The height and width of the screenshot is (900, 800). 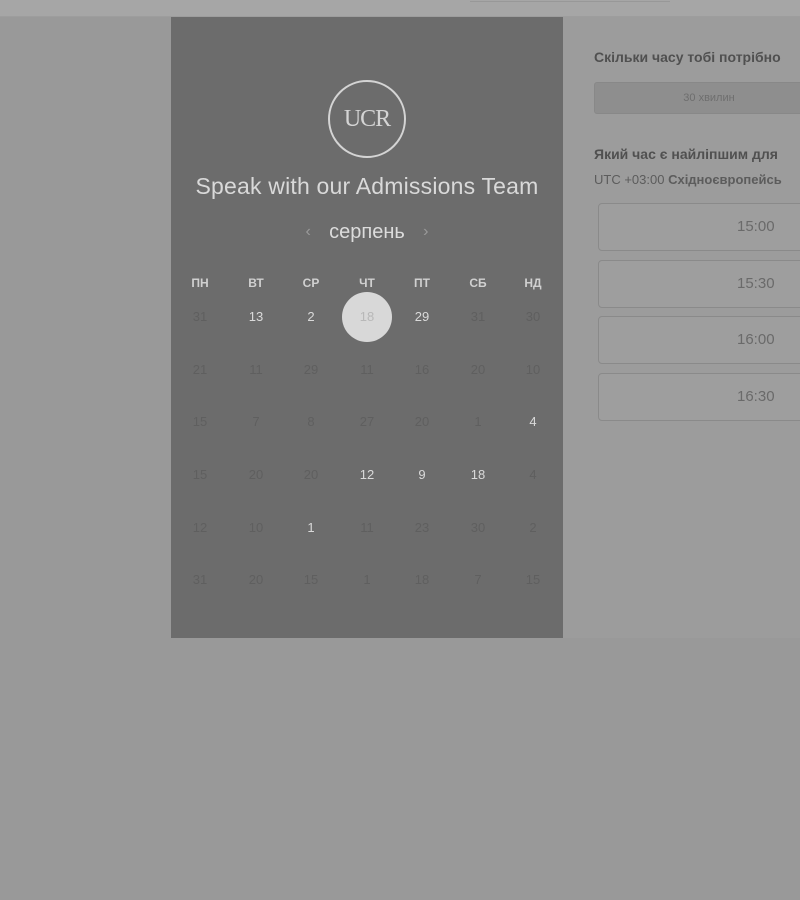 I want to click on duration-question: Скільки часу тобі потрібно, so click(x=687, y=57).